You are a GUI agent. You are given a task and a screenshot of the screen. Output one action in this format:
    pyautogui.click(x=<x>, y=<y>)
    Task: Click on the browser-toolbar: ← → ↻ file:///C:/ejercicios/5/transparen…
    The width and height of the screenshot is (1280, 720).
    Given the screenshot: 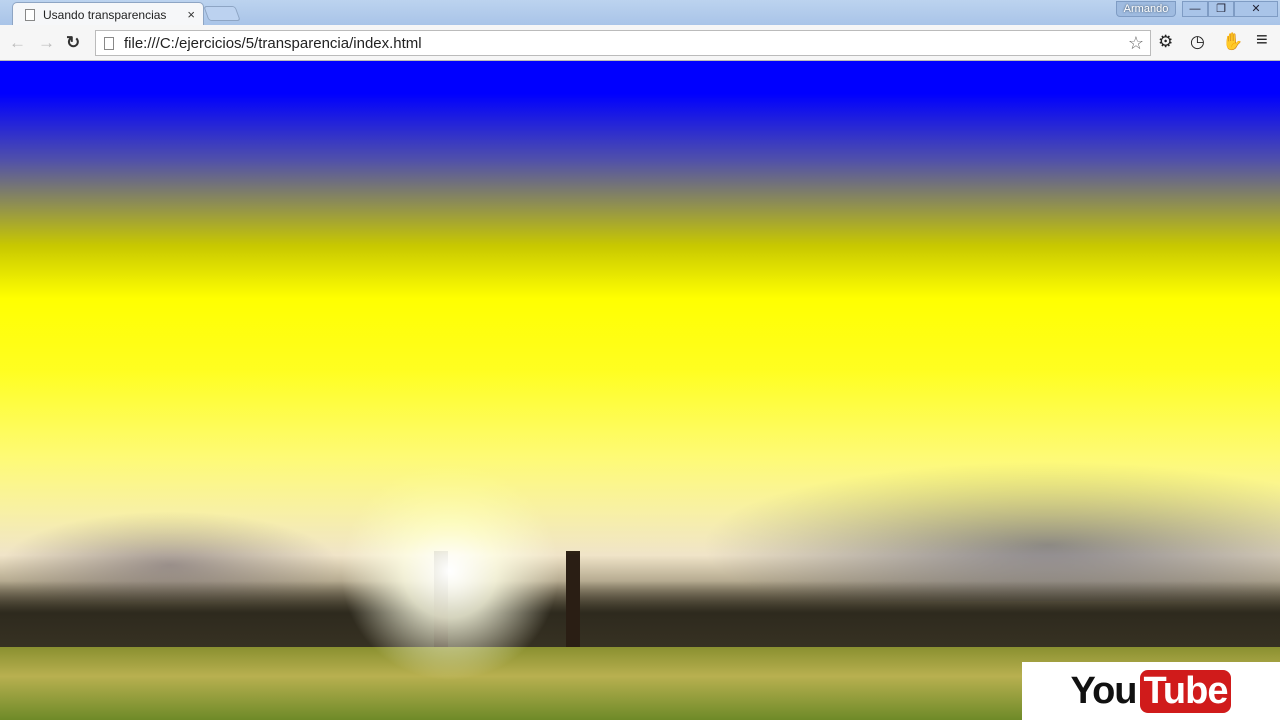 What is the action you would take?
    pyautogui.click(x=640, y=43)
    